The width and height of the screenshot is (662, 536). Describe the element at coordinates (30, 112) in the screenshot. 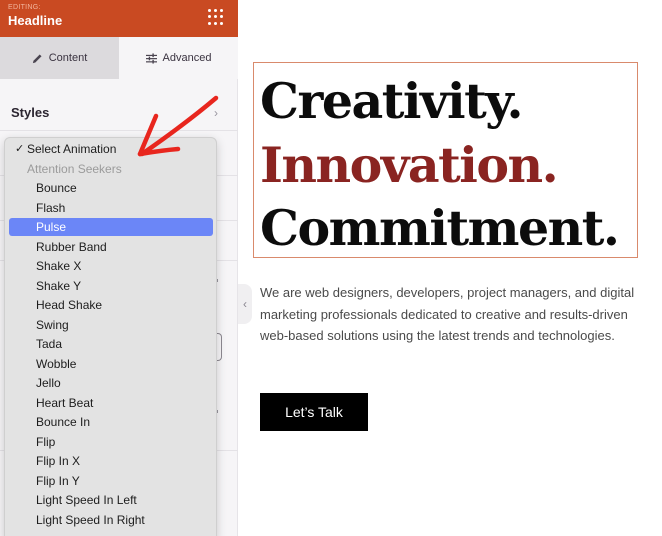

I see `styles-label: Styles` at that location.